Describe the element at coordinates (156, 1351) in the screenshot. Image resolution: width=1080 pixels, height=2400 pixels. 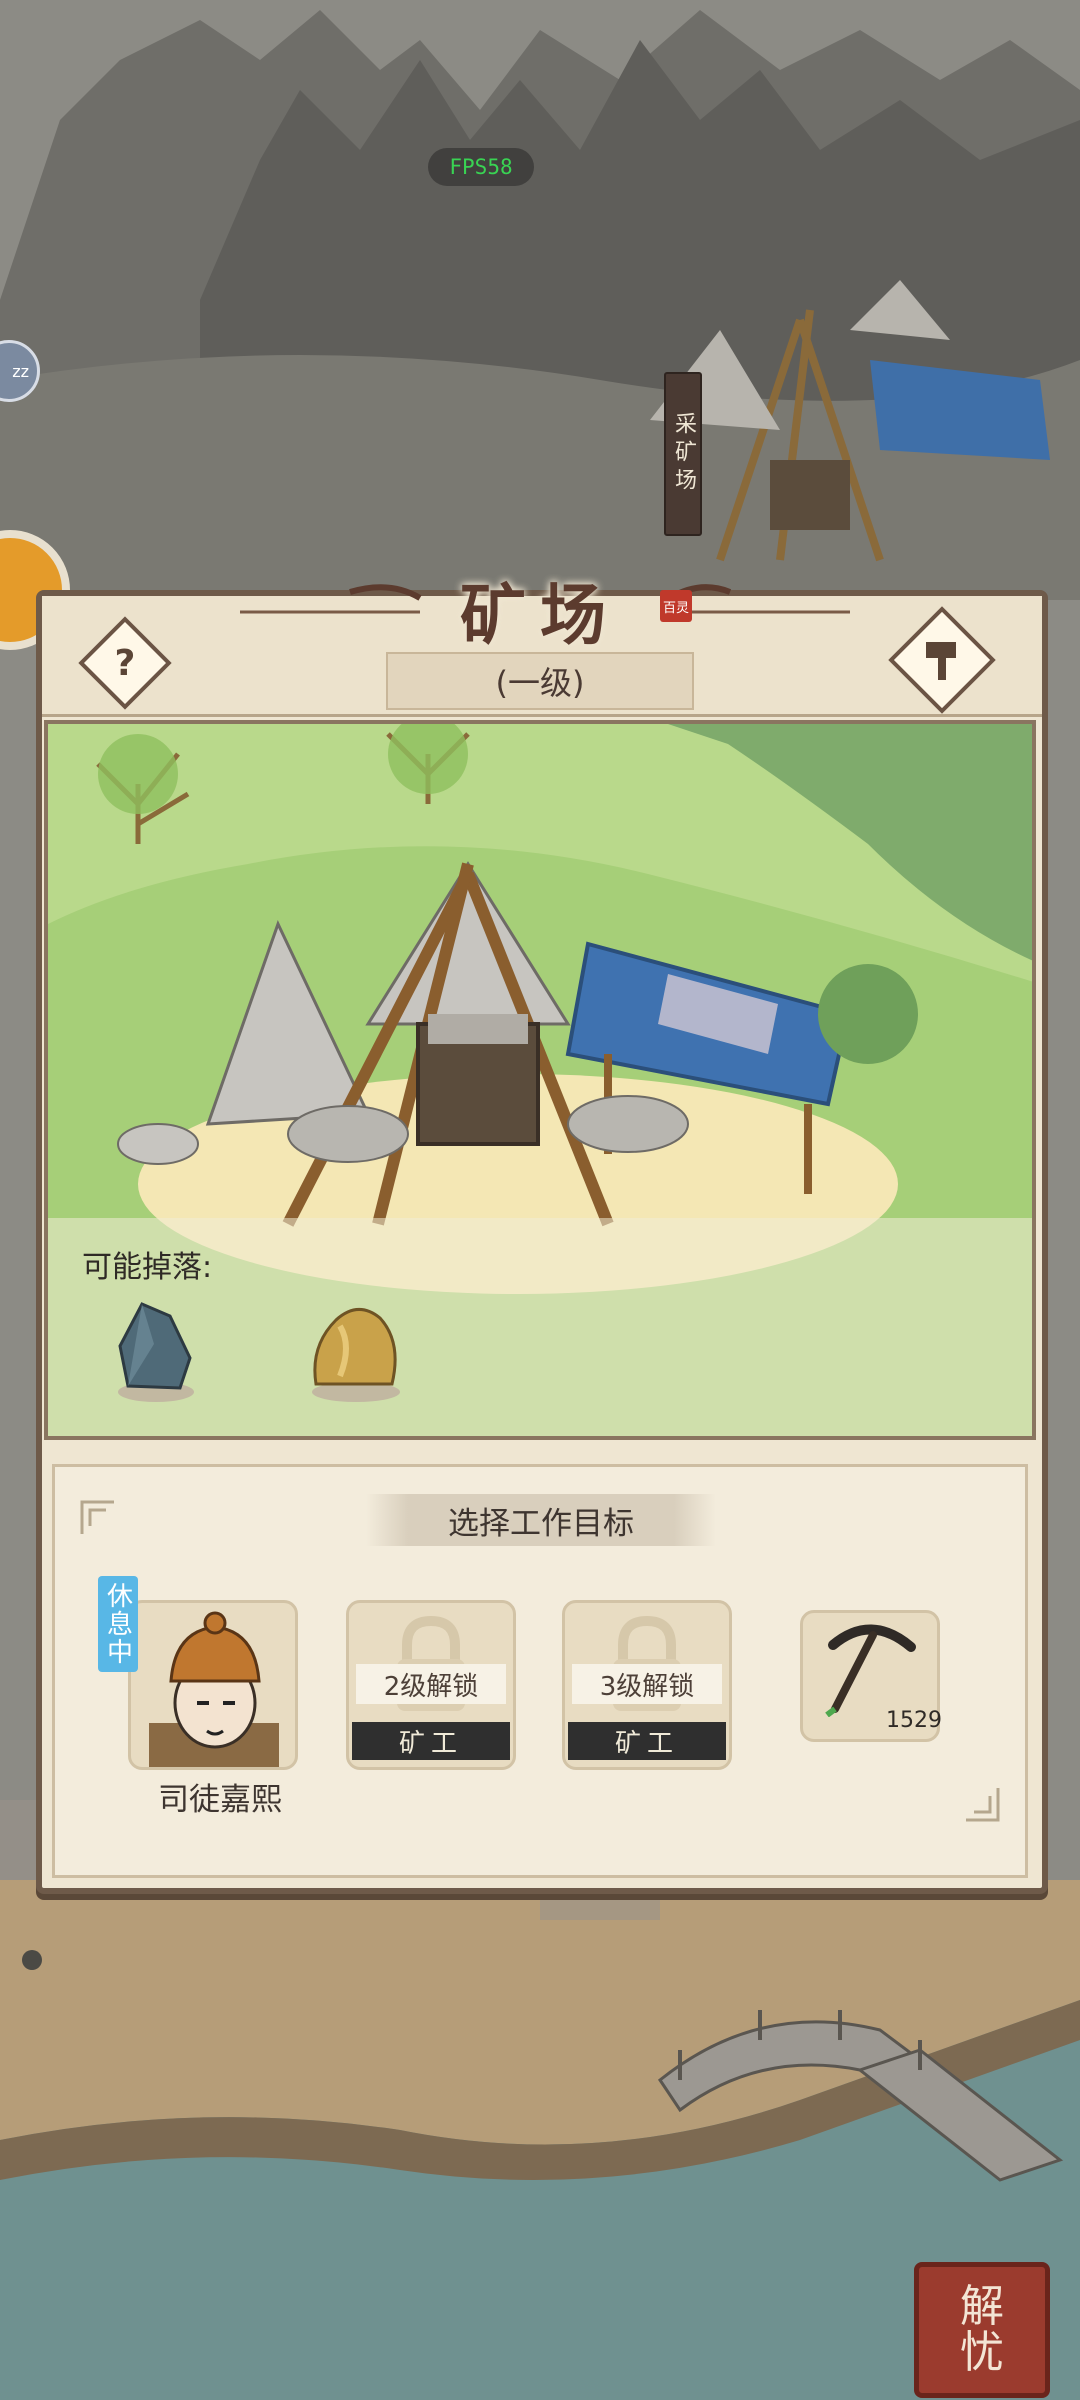
I see `ore-stone-icon` at that location.